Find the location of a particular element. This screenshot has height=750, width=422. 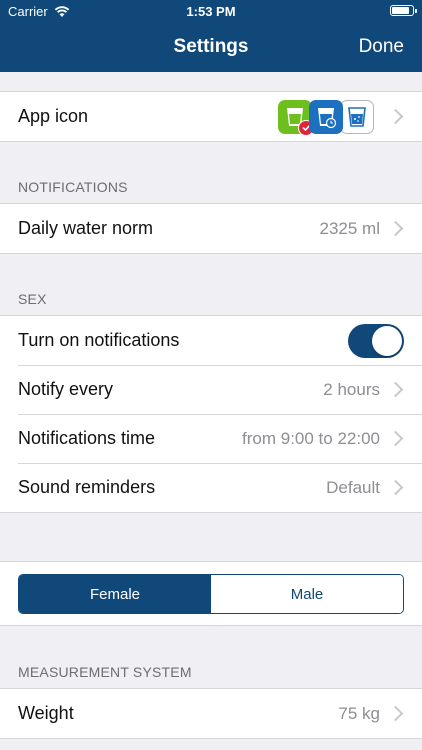

notifications-time-label: Notifications time is located at coordinates (87, 438).